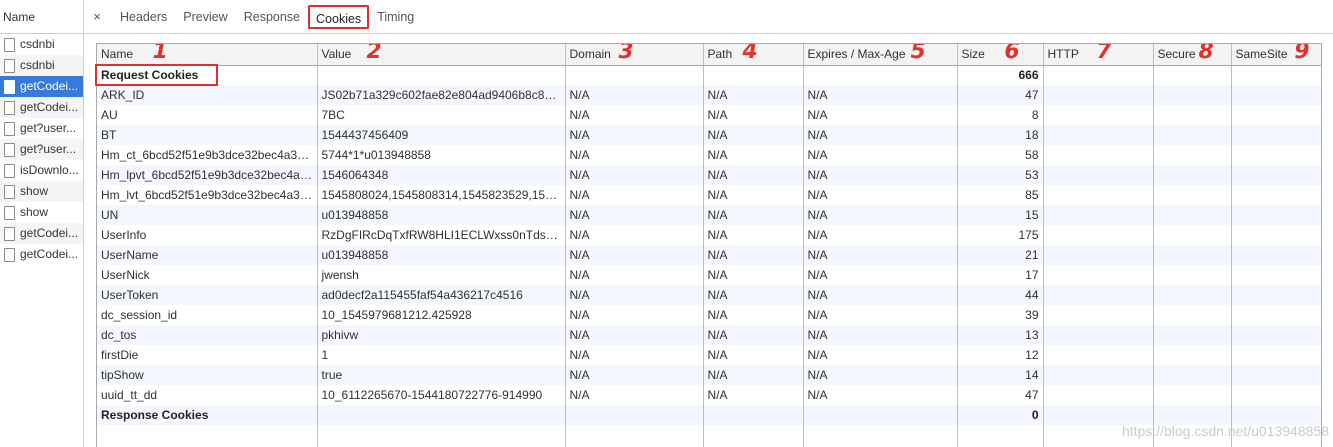  Describe the element at coordinates (709, 115) in the screenshot. I see `cookie-row: AU 7BC N/A N/A N/A 8` at that location.